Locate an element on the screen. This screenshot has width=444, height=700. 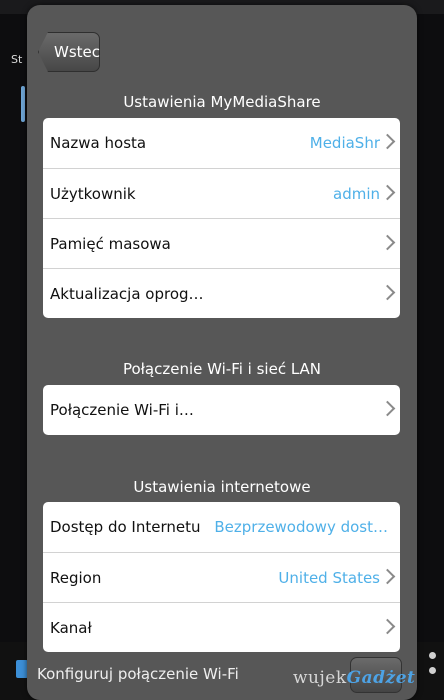
section-title-internet: Ustawienia internetowe is located at coordinates (222, 487).